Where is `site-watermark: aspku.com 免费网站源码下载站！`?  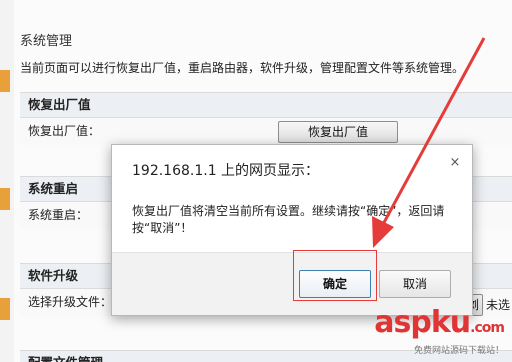
site-watermark: aspku.com 免费网站源码下载站！ is located at coordinates (439, 331).